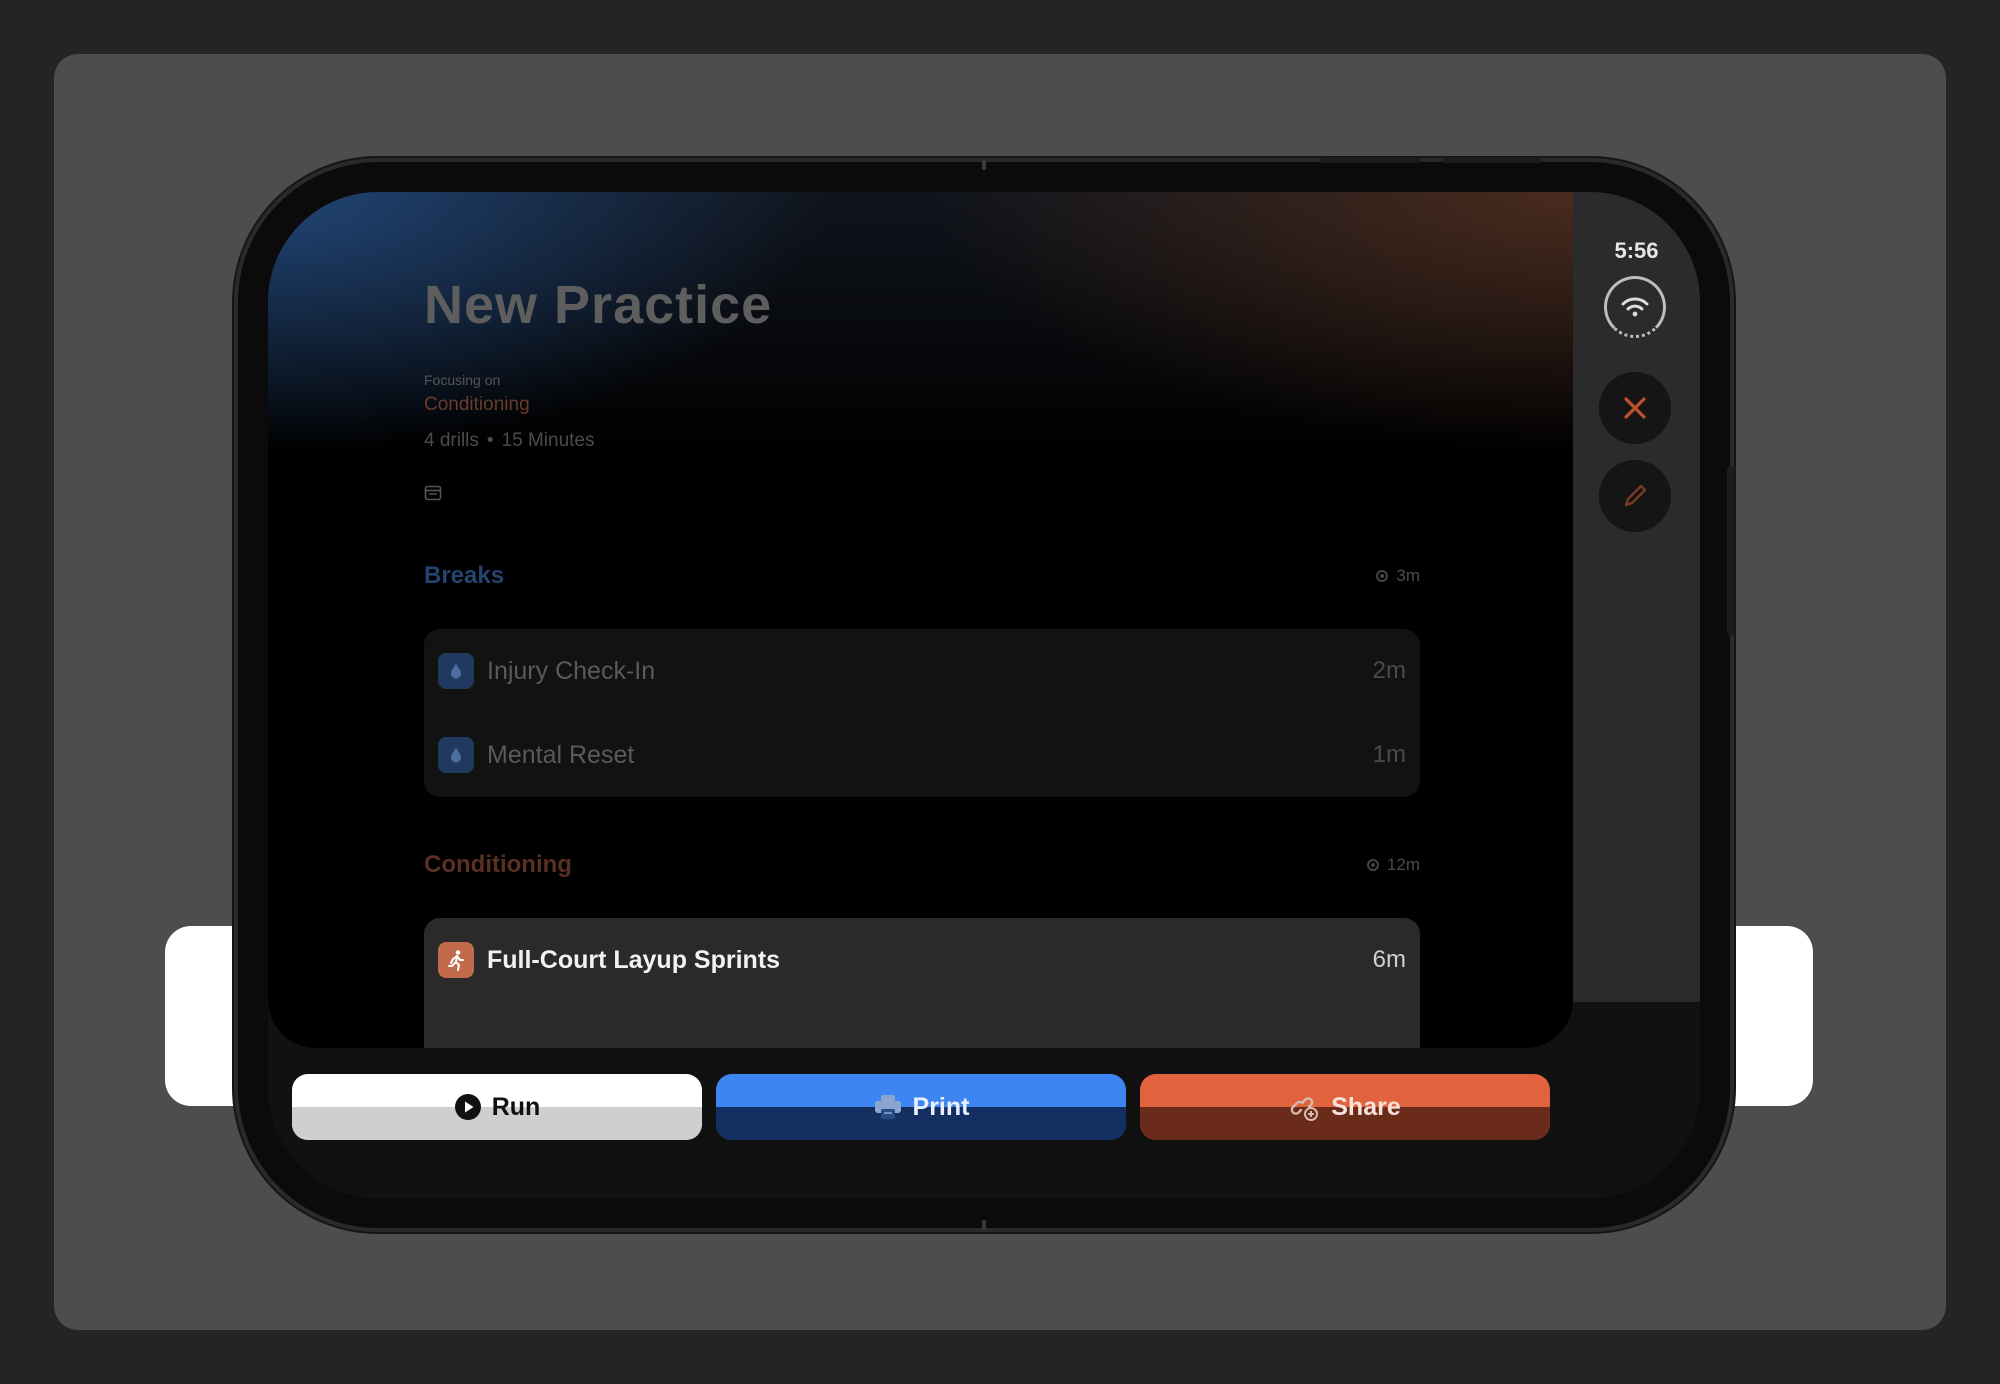 This screenshot has height=1384, width=2000. I want to click on share-label: Share, so click(1366, 1106).